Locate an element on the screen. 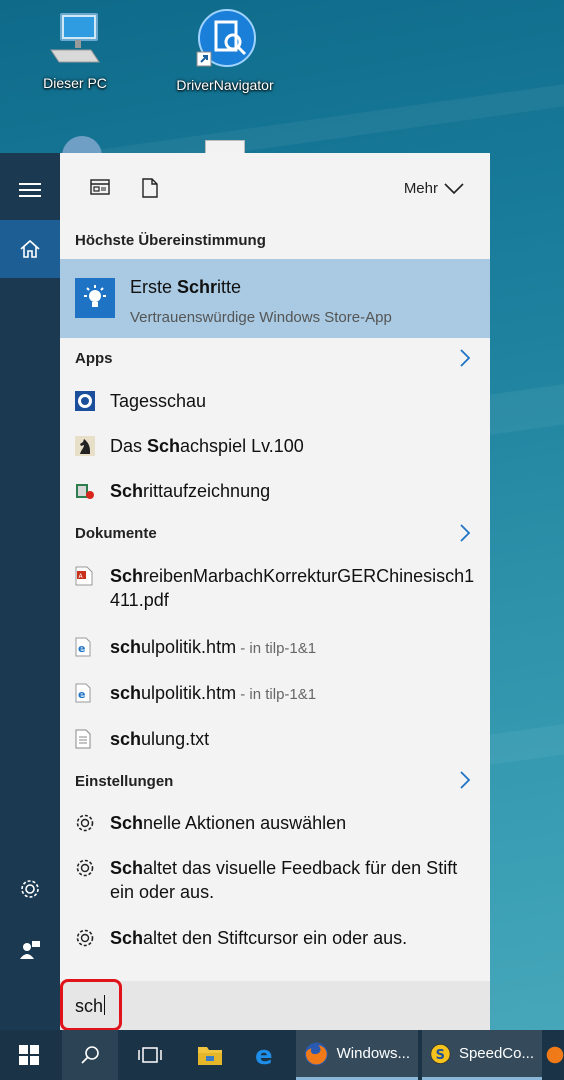 This screenshot has height=1080, width=564. app-item-label: Tagesschau is located at coordinates (158, 401).